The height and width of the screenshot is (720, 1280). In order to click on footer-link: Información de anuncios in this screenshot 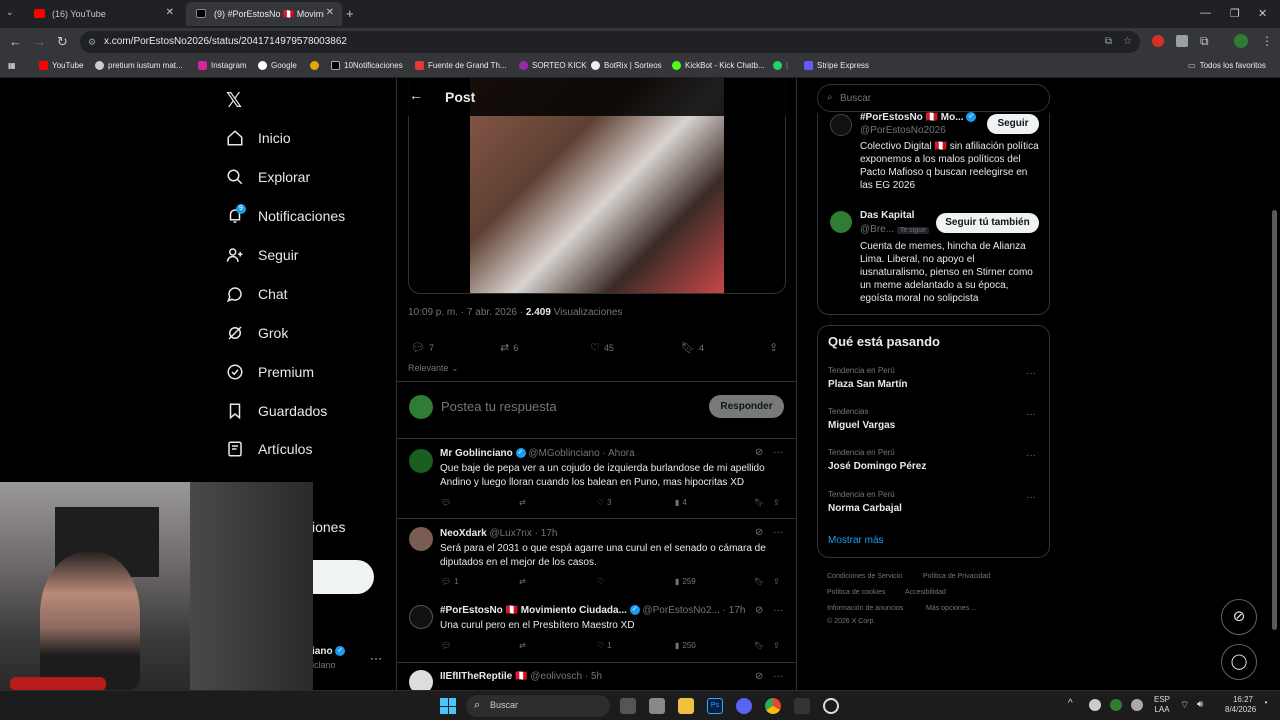, I will do `click(865, 608)`.